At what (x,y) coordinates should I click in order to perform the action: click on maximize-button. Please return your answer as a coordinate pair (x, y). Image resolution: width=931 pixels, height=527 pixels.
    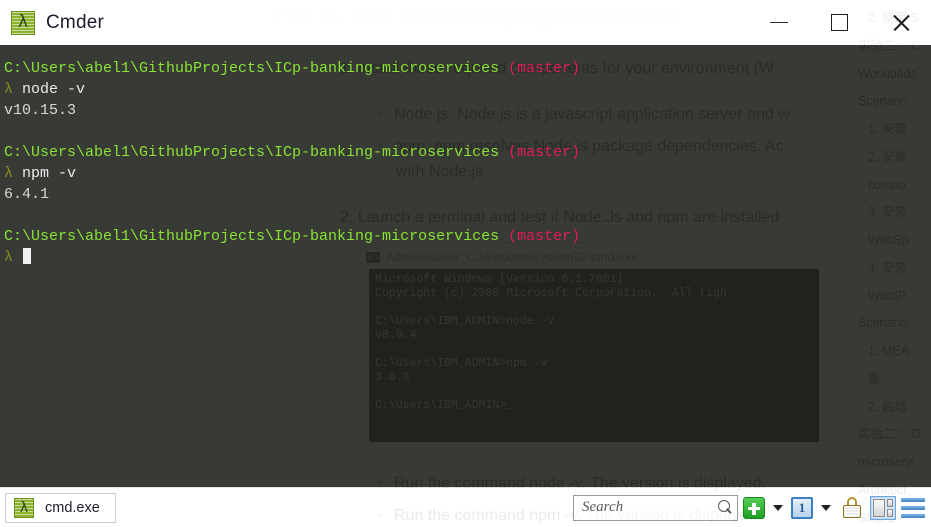
    Looking at the image, I should click on (839, 22).